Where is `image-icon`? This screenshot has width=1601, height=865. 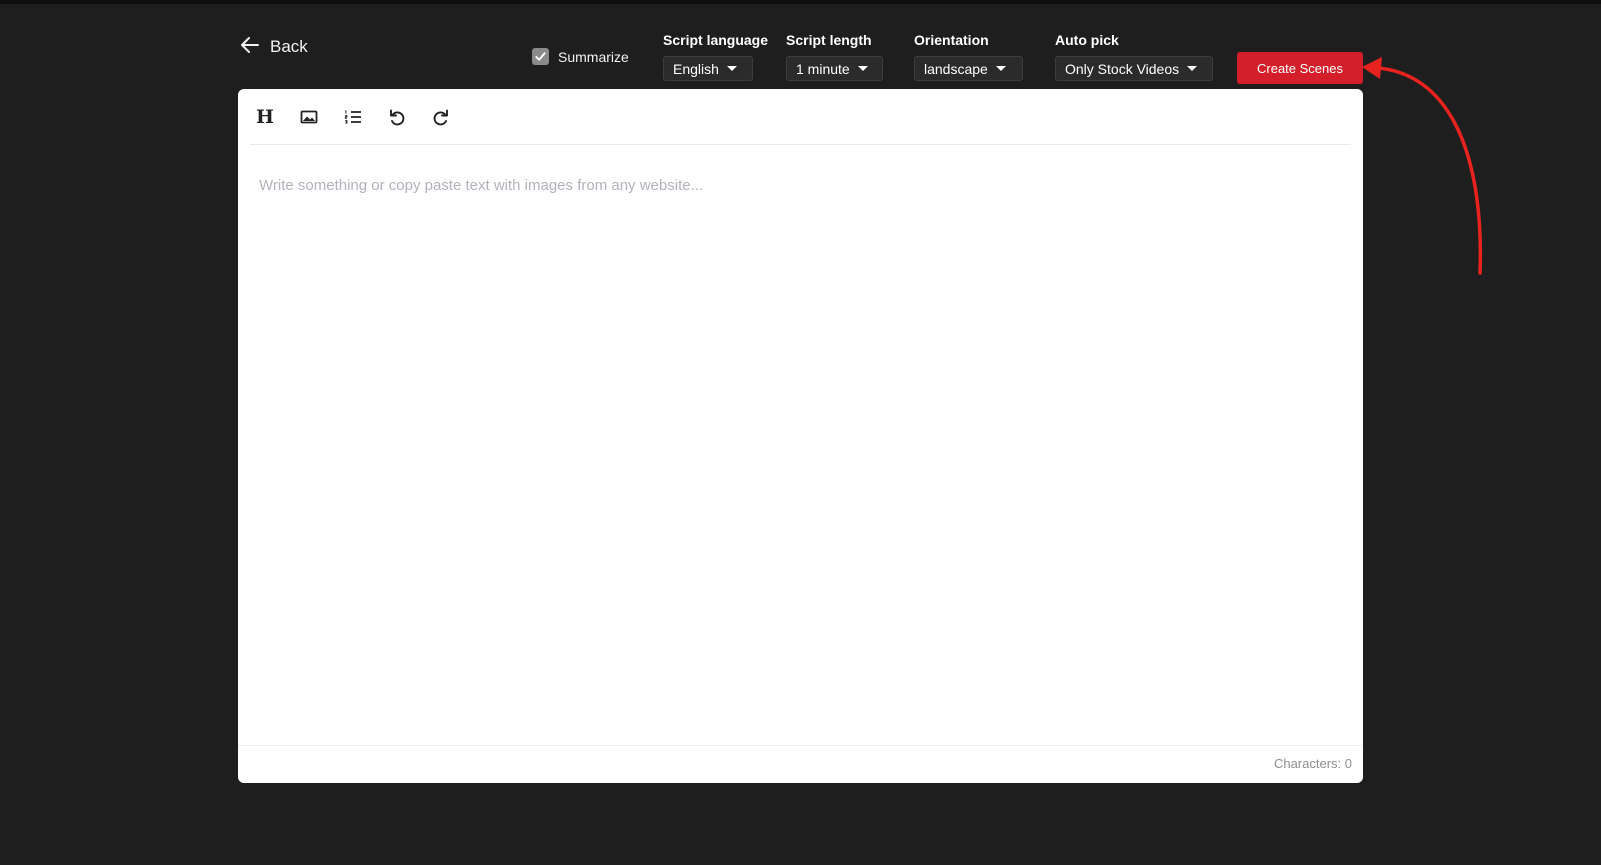 image-icon is located at coordinates (309, 117).